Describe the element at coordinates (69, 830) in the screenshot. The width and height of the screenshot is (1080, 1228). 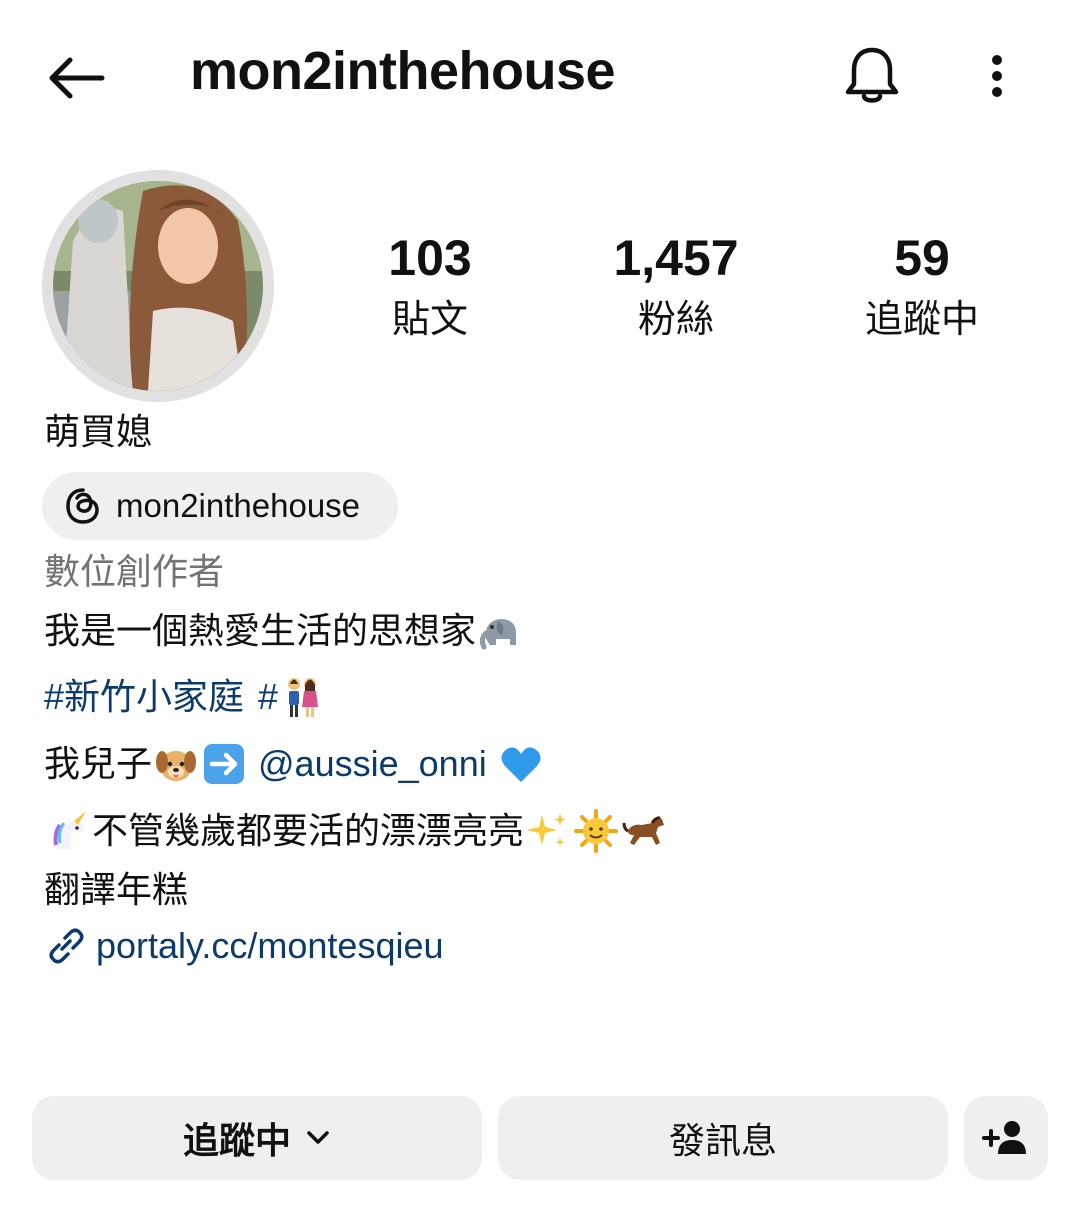
I see `unicorn-emoji-icon` at that location.